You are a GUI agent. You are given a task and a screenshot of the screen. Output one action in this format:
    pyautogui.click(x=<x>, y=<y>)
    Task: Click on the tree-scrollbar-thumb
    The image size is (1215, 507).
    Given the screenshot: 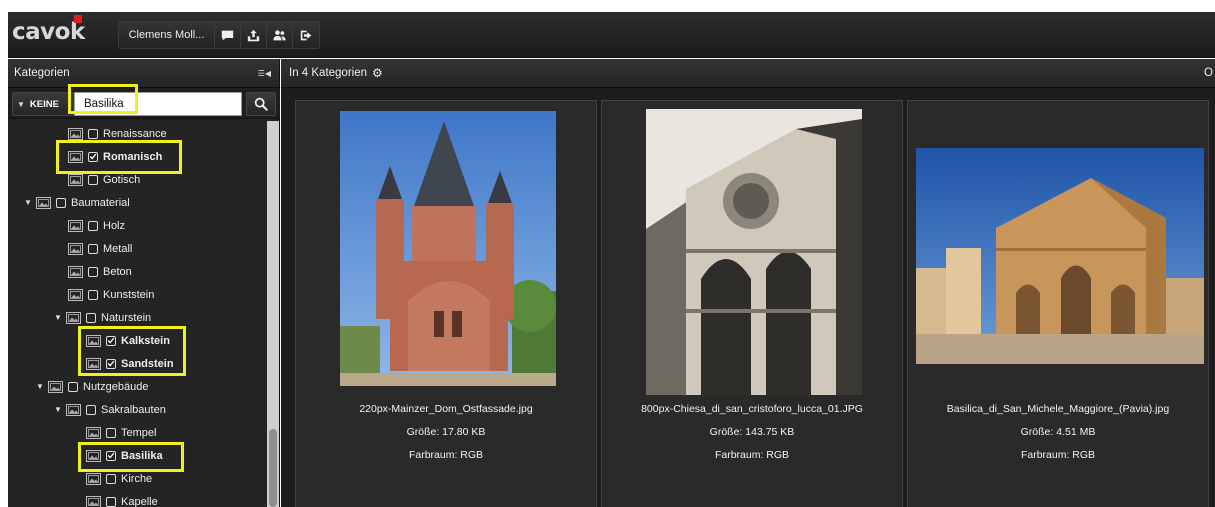 What is the action you would take?
    pyautogui.click(x=273, y=468)
    